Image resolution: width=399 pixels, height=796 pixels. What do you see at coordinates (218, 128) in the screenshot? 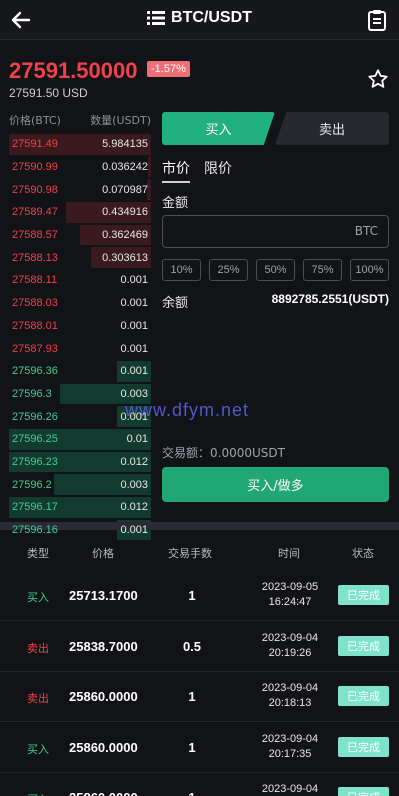
I see `tab-buy: 买入` at bounding box center [218, 128].